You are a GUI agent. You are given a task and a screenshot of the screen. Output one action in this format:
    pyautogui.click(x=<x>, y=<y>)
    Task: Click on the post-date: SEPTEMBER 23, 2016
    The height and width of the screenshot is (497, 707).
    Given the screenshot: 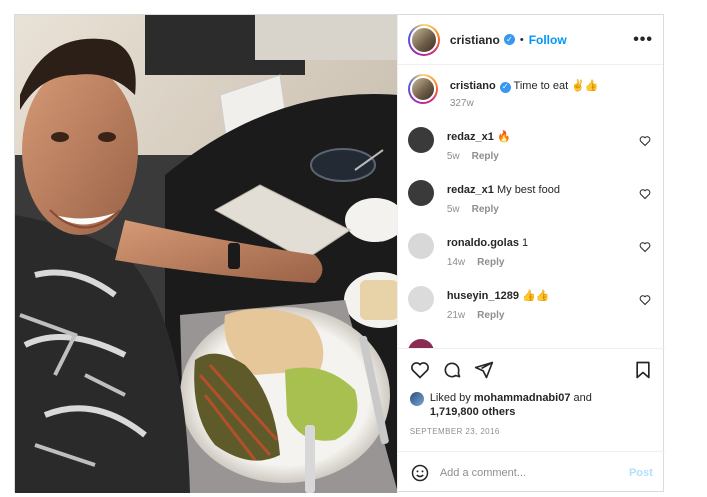 What is the action you would take?
    pyautogui.click(x=531, y=431)
    